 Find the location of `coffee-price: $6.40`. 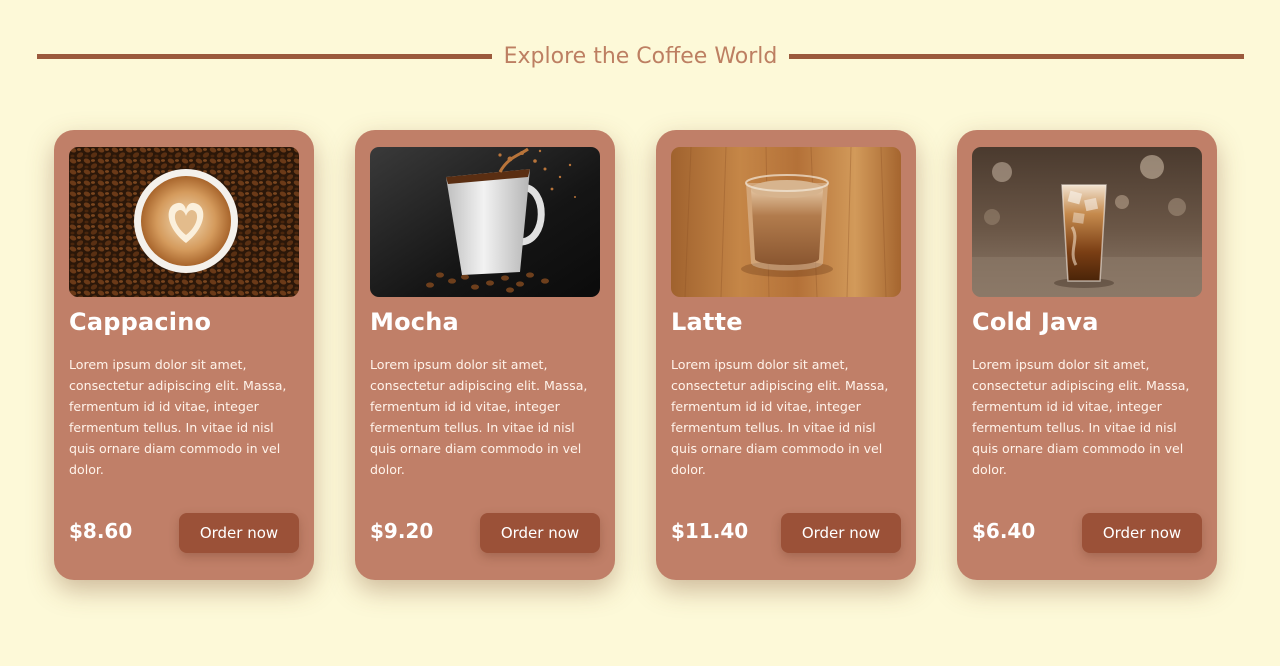

coffee-price: $6.40 is located at coordinates (1004, 531).